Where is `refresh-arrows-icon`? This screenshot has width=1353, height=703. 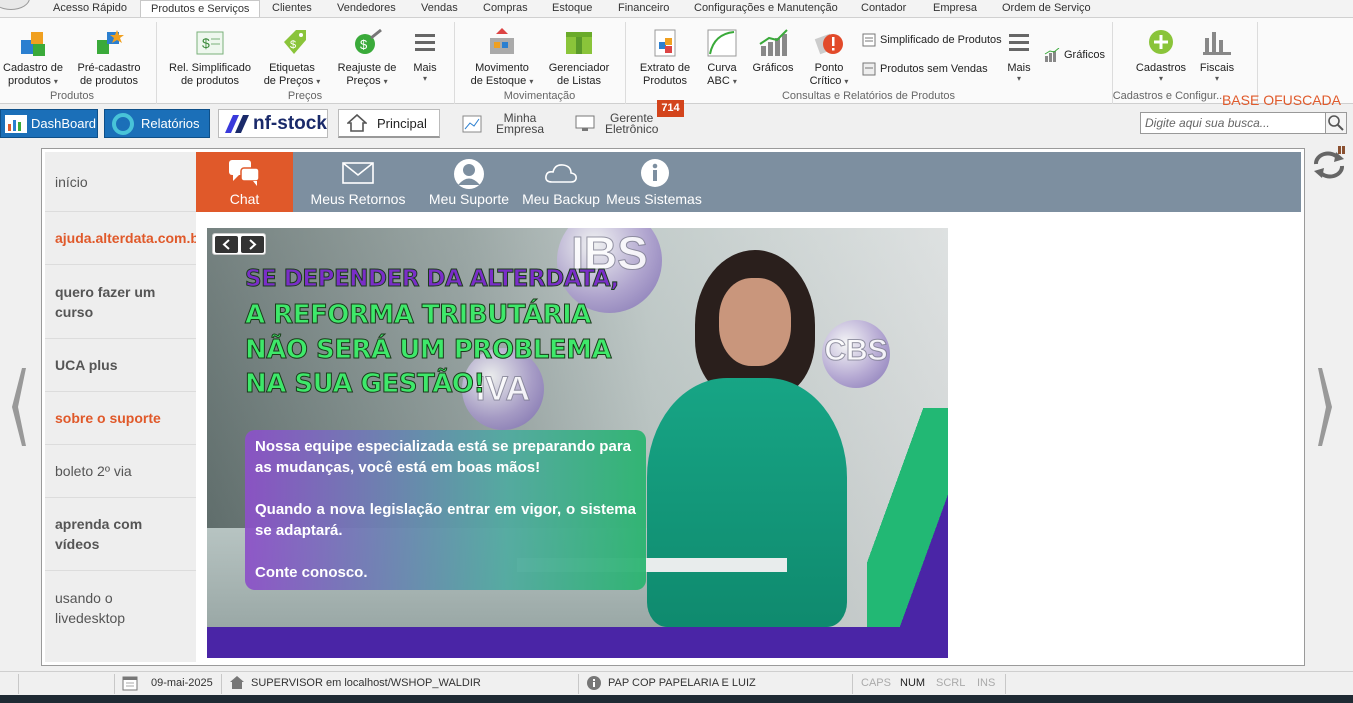 refresh-arrows-icon is located at coordinates (1329, 162).